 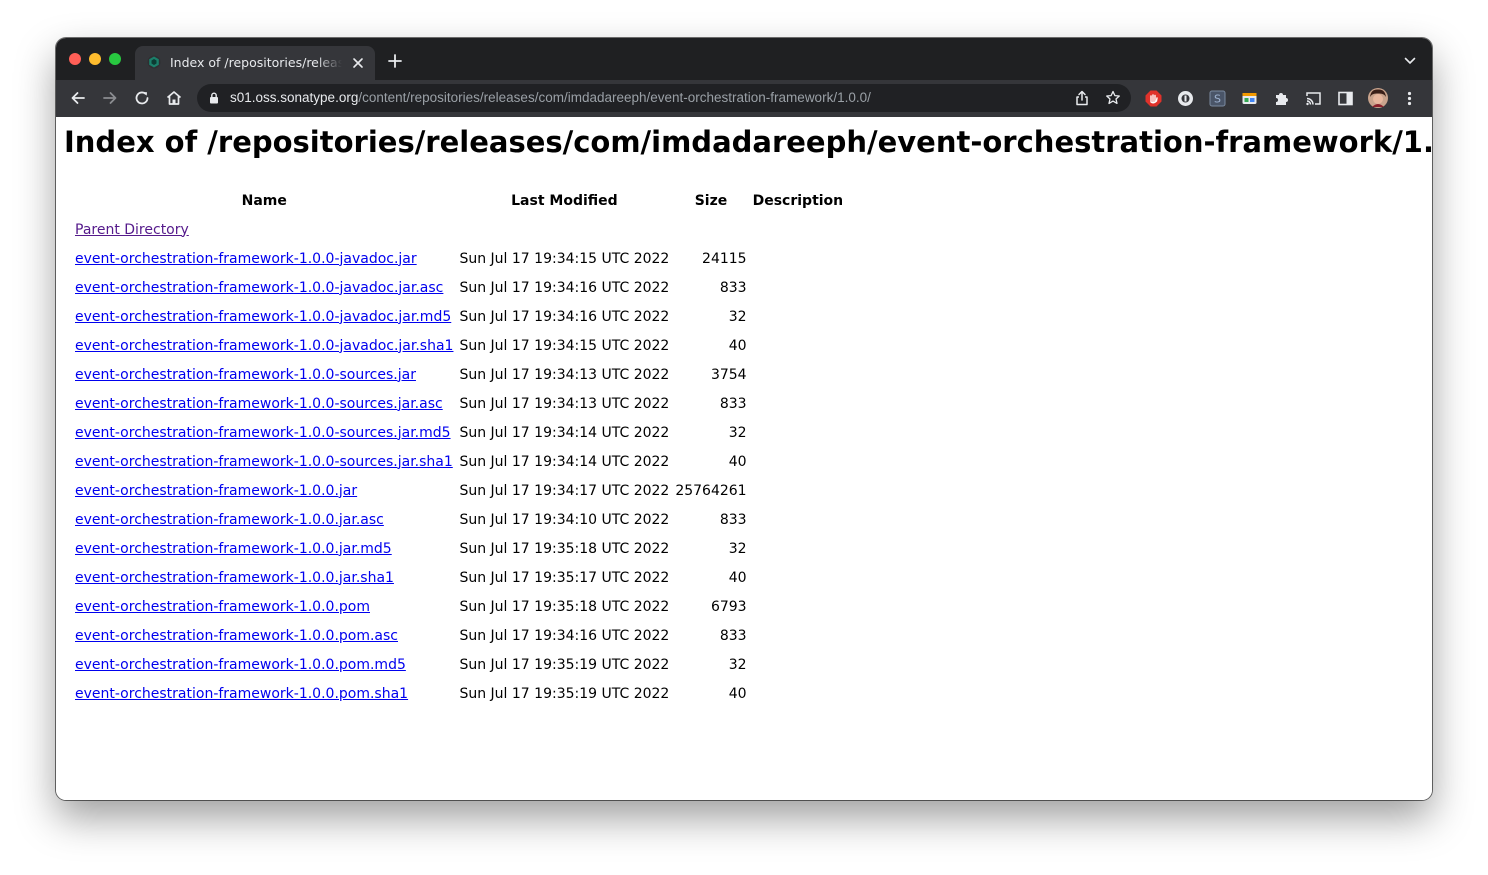 What do you see at coordinates (564, 490) in the screenshot?
I see `file-last-modified: Sun Jul 17 19:34:17 UTC 2022` at bounding box center [564, 490].